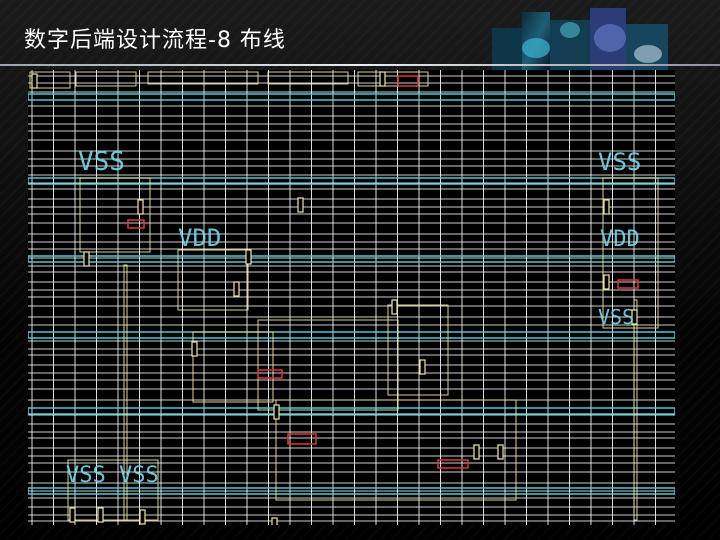  Describe the element at coordinates (155, 40) in the screenshot. I see `slide-title: 数字后端设计流程-8 布线` at that location.